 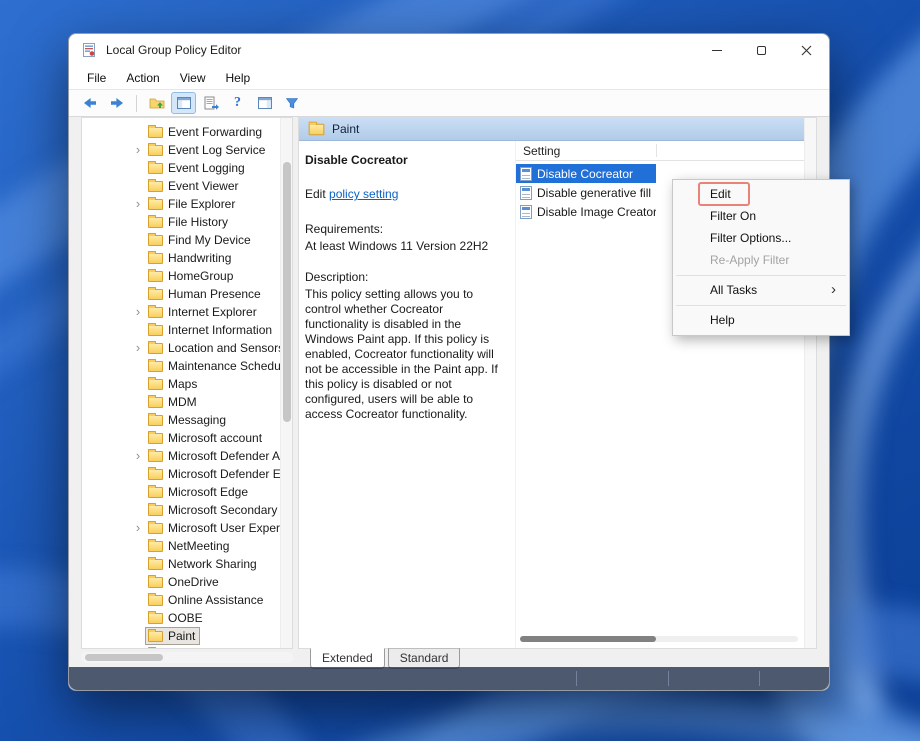 What do you see at coordinates (206, 168) in the screenshot?
I see `tree-item-label: Event Logging` at bounding box center [206, 168].